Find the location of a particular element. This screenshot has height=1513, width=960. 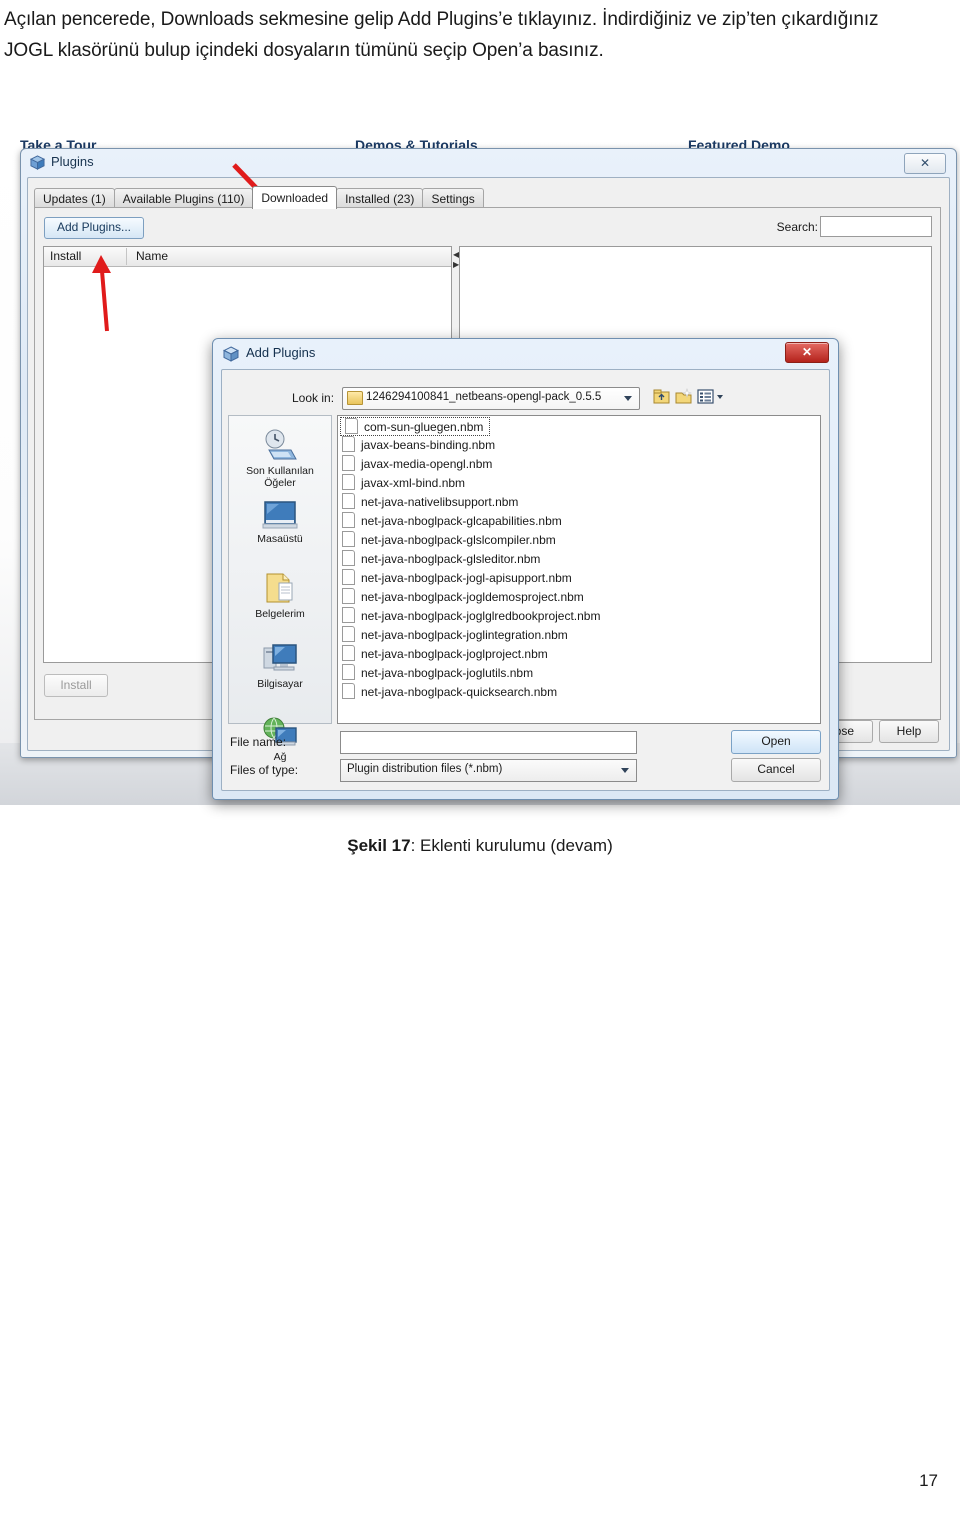

list-item: net-java-nboglpack-joglintegration.nbm is located at coordinates (579, 635).